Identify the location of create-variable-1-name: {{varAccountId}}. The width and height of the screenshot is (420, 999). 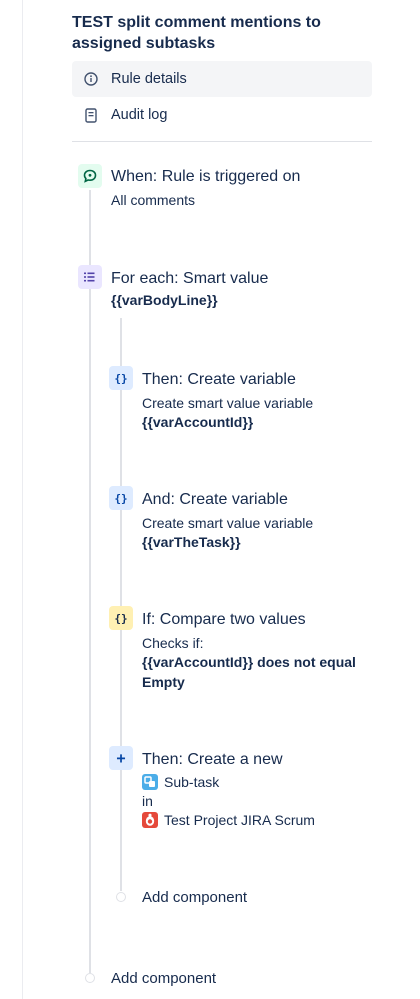
(198, 422).